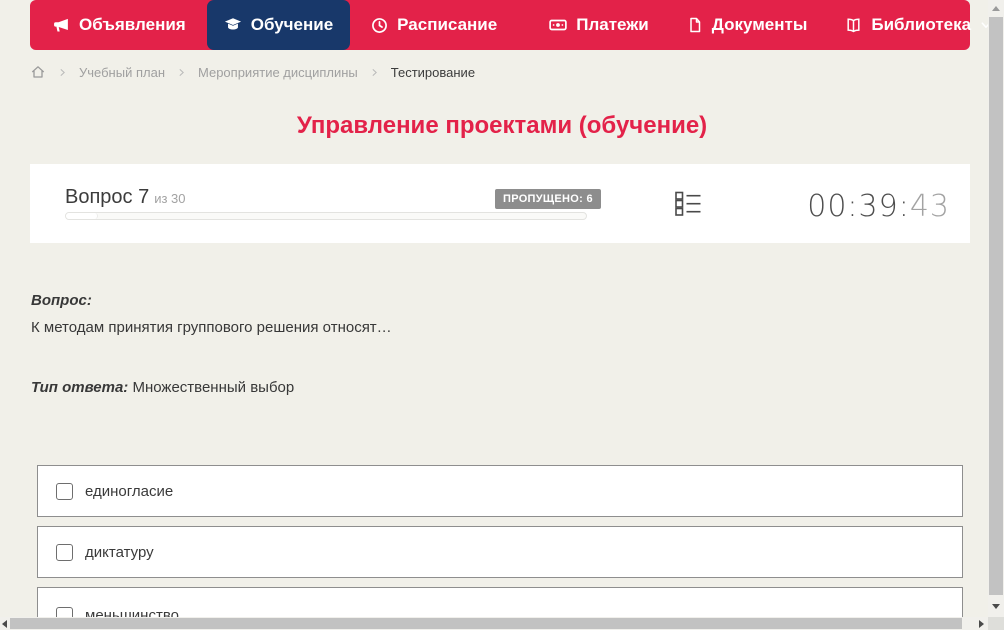 The width and height of the screenshot is (1004, 630). Describe the element at coordinates (502, 125) in the screenshot. I see `page-title: Управление проектами (обучение)` at that location.